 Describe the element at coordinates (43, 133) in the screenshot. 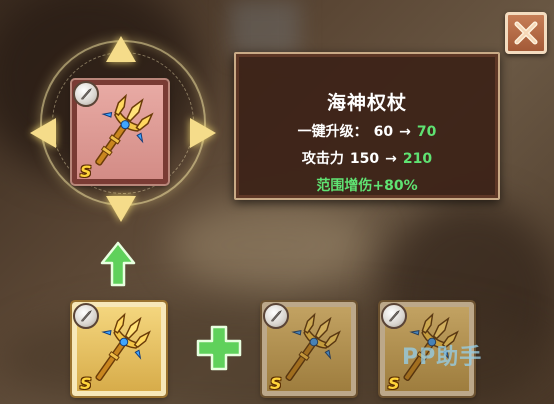

I see `arrow-left-icon` at that location.